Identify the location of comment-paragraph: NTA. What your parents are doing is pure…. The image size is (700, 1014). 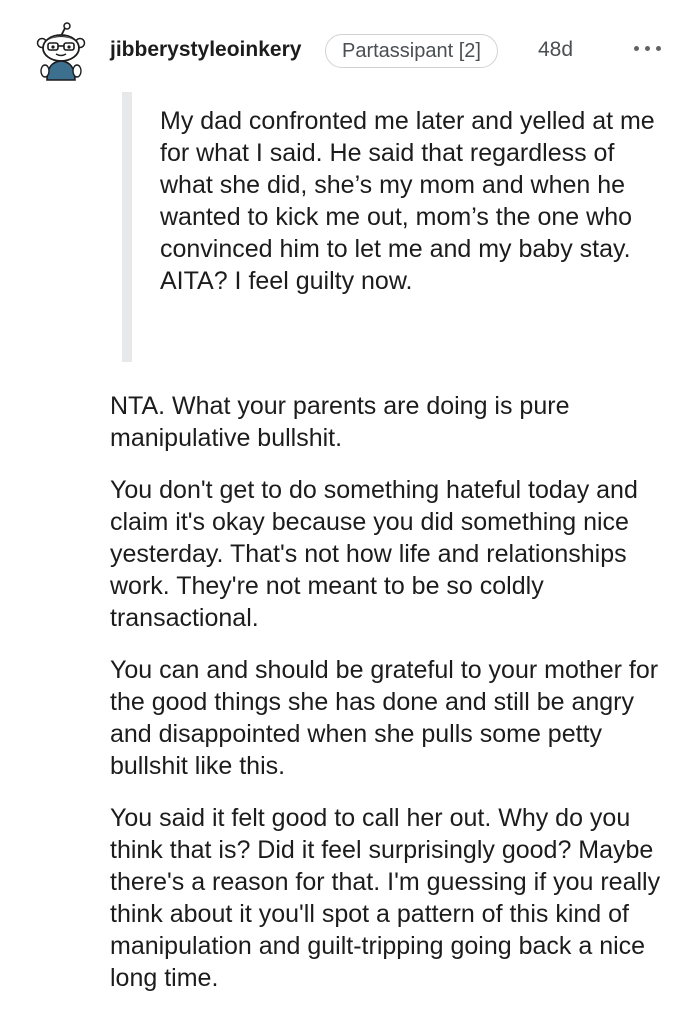
(340, 422).